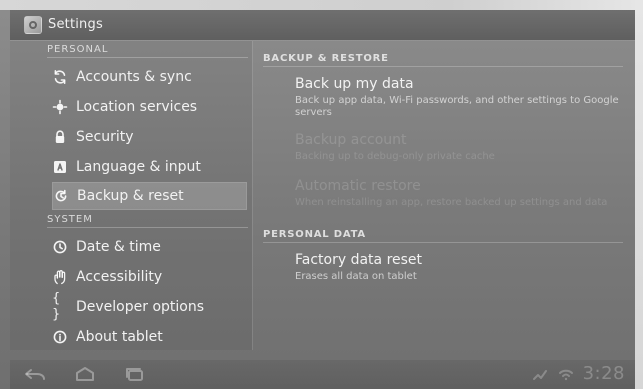  What do you see at coordinates (75, 24) in the screenshot?
I see `window-title: Settings` at bounding box center [75, 24].